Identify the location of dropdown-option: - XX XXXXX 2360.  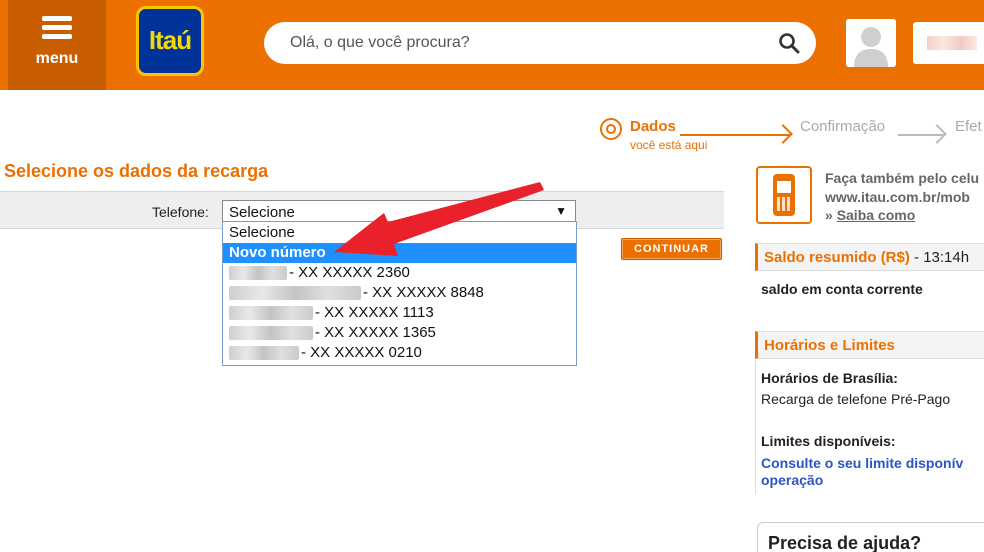
(399, 273).